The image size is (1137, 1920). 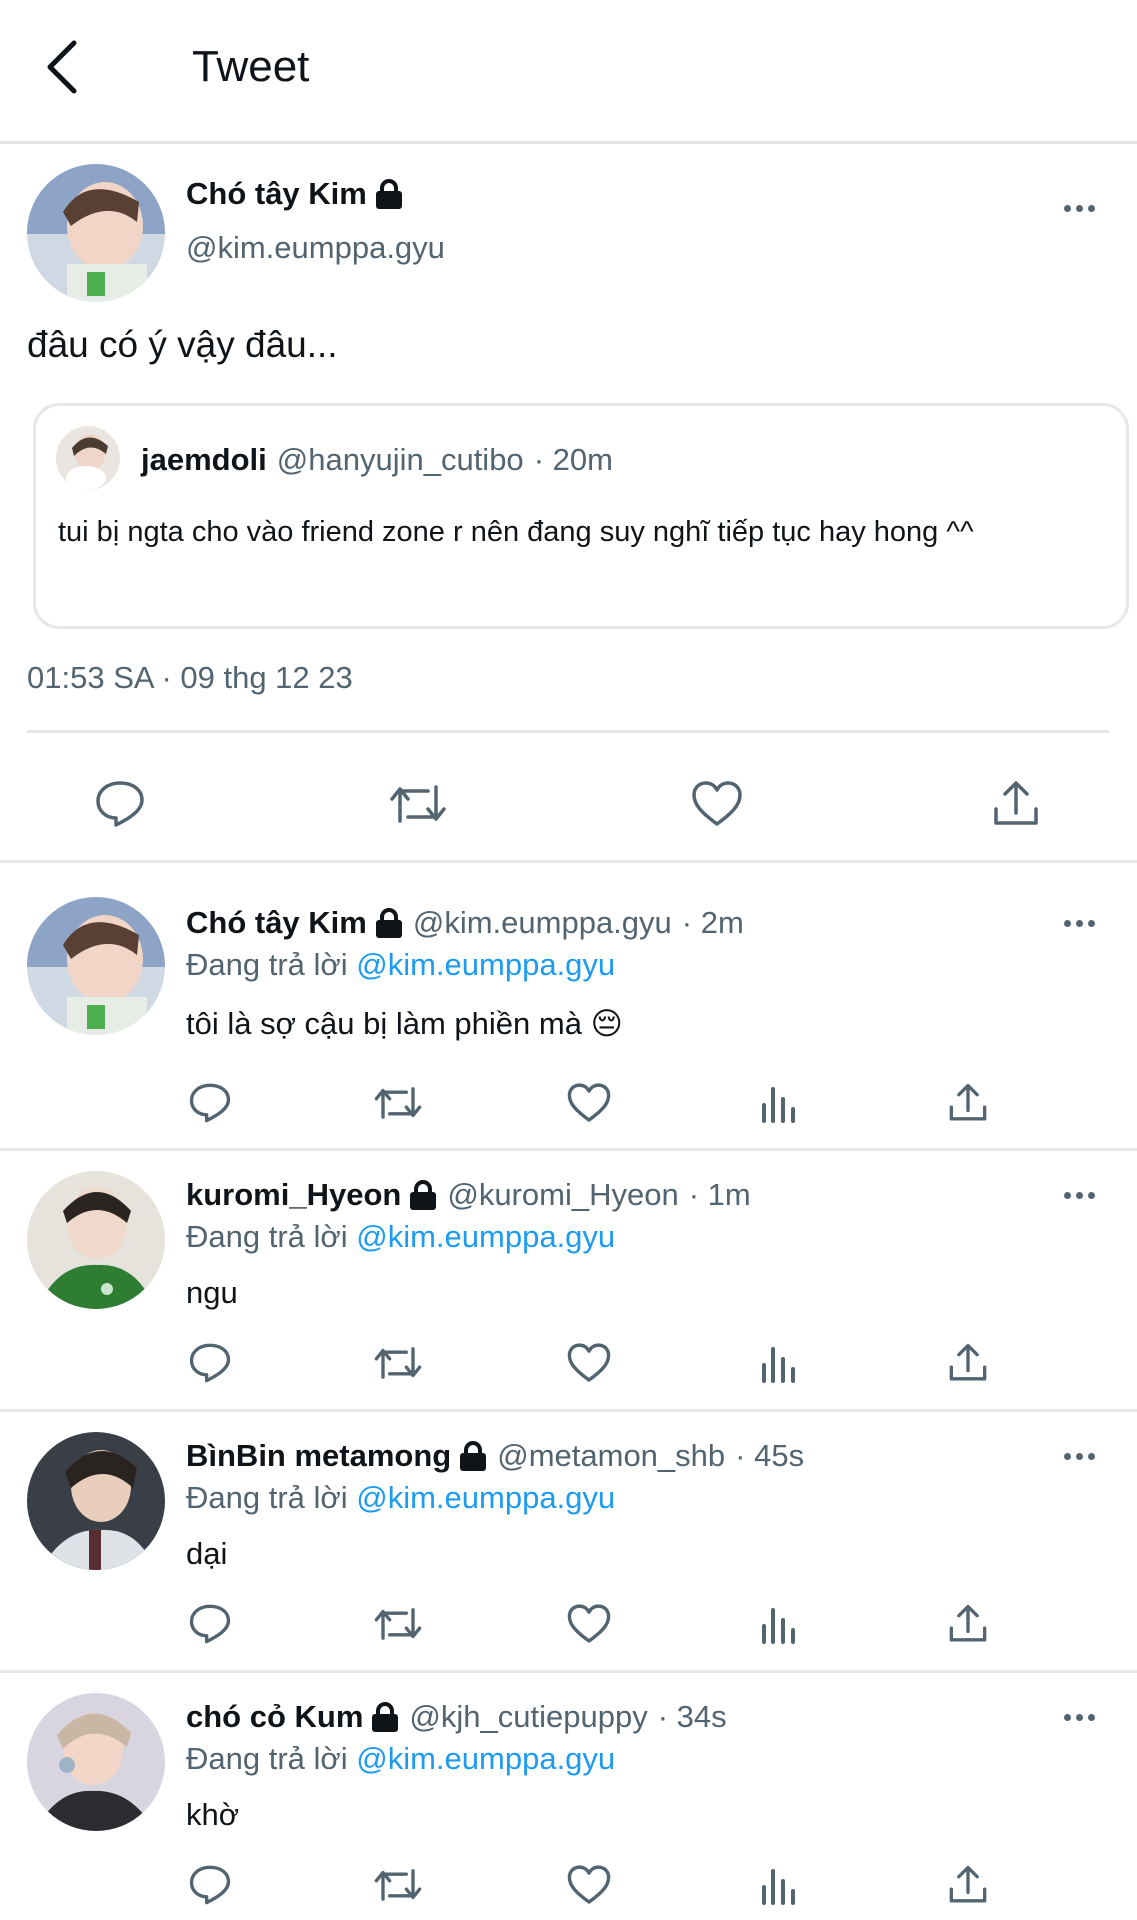 I want to click on divider, so click(x=568, y=731).